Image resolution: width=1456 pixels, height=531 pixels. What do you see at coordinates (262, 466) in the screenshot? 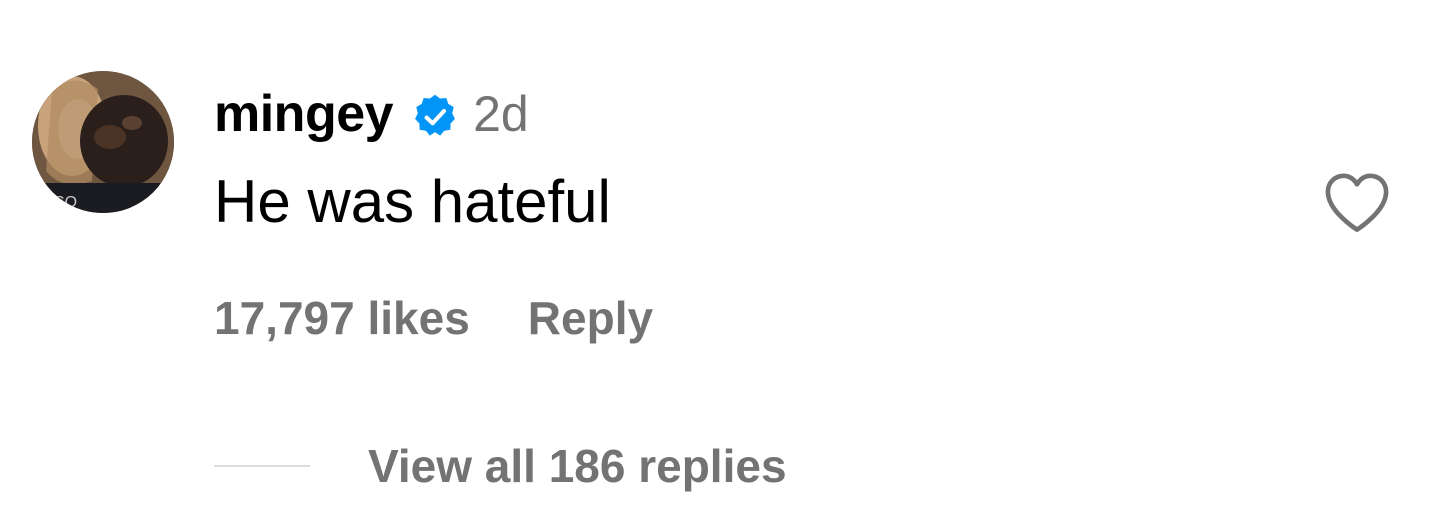
I see `replies-divider-line` at bounding box center [262, 466].